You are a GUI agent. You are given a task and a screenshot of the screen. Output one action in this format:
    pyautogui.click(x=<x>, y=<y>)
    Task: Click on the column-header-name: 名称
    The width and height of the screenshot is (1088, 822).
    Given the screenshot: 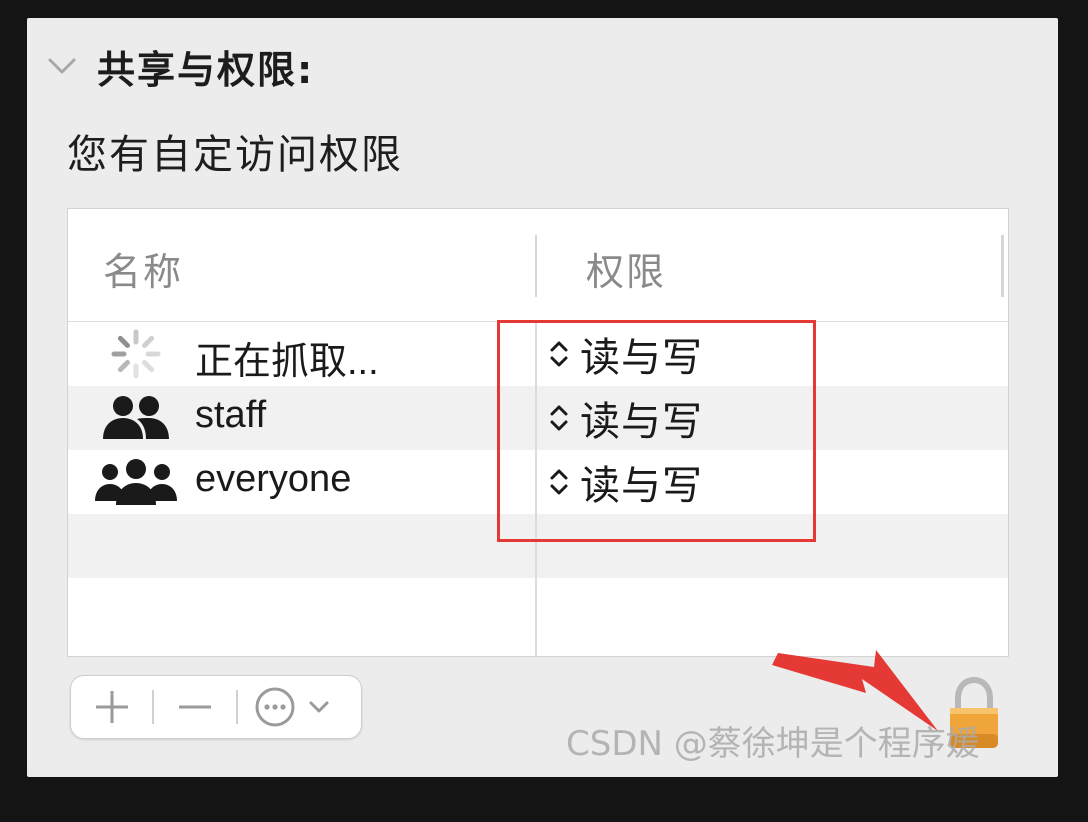 What is the action you would take?
    pyautogui.click(x=143, y=268)
    